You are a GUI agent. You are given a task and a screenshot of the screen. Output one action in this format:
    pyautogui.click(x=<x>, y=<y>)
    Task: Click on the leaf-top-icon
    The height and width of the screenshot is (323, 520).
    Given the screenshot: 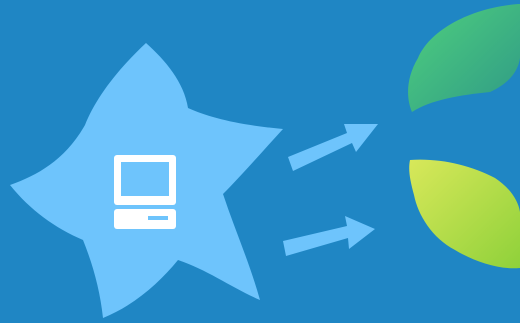 What is the action you would take?
    pyautogui.click(x=464, y=58)
    